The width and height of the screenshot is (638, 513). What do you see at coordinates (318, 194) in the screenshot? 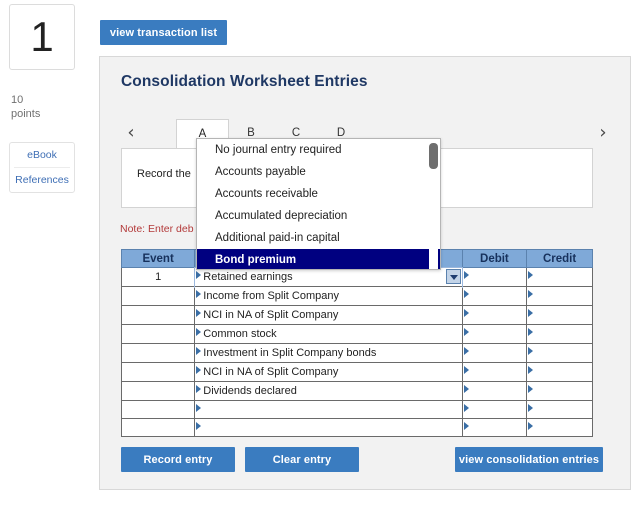
I see `dropdown-option: Accounts receivable` at bounding box center [318, 194].